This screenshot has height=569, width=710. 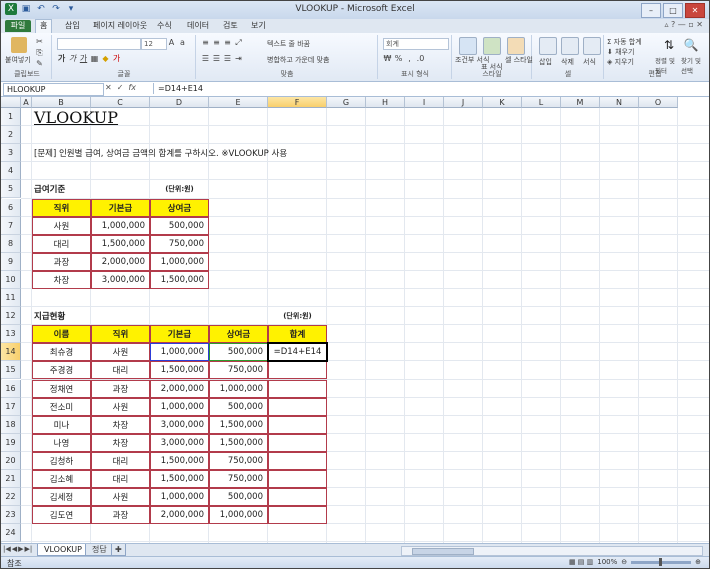 I want to click on paste-icon, so click(x=19, y=45).